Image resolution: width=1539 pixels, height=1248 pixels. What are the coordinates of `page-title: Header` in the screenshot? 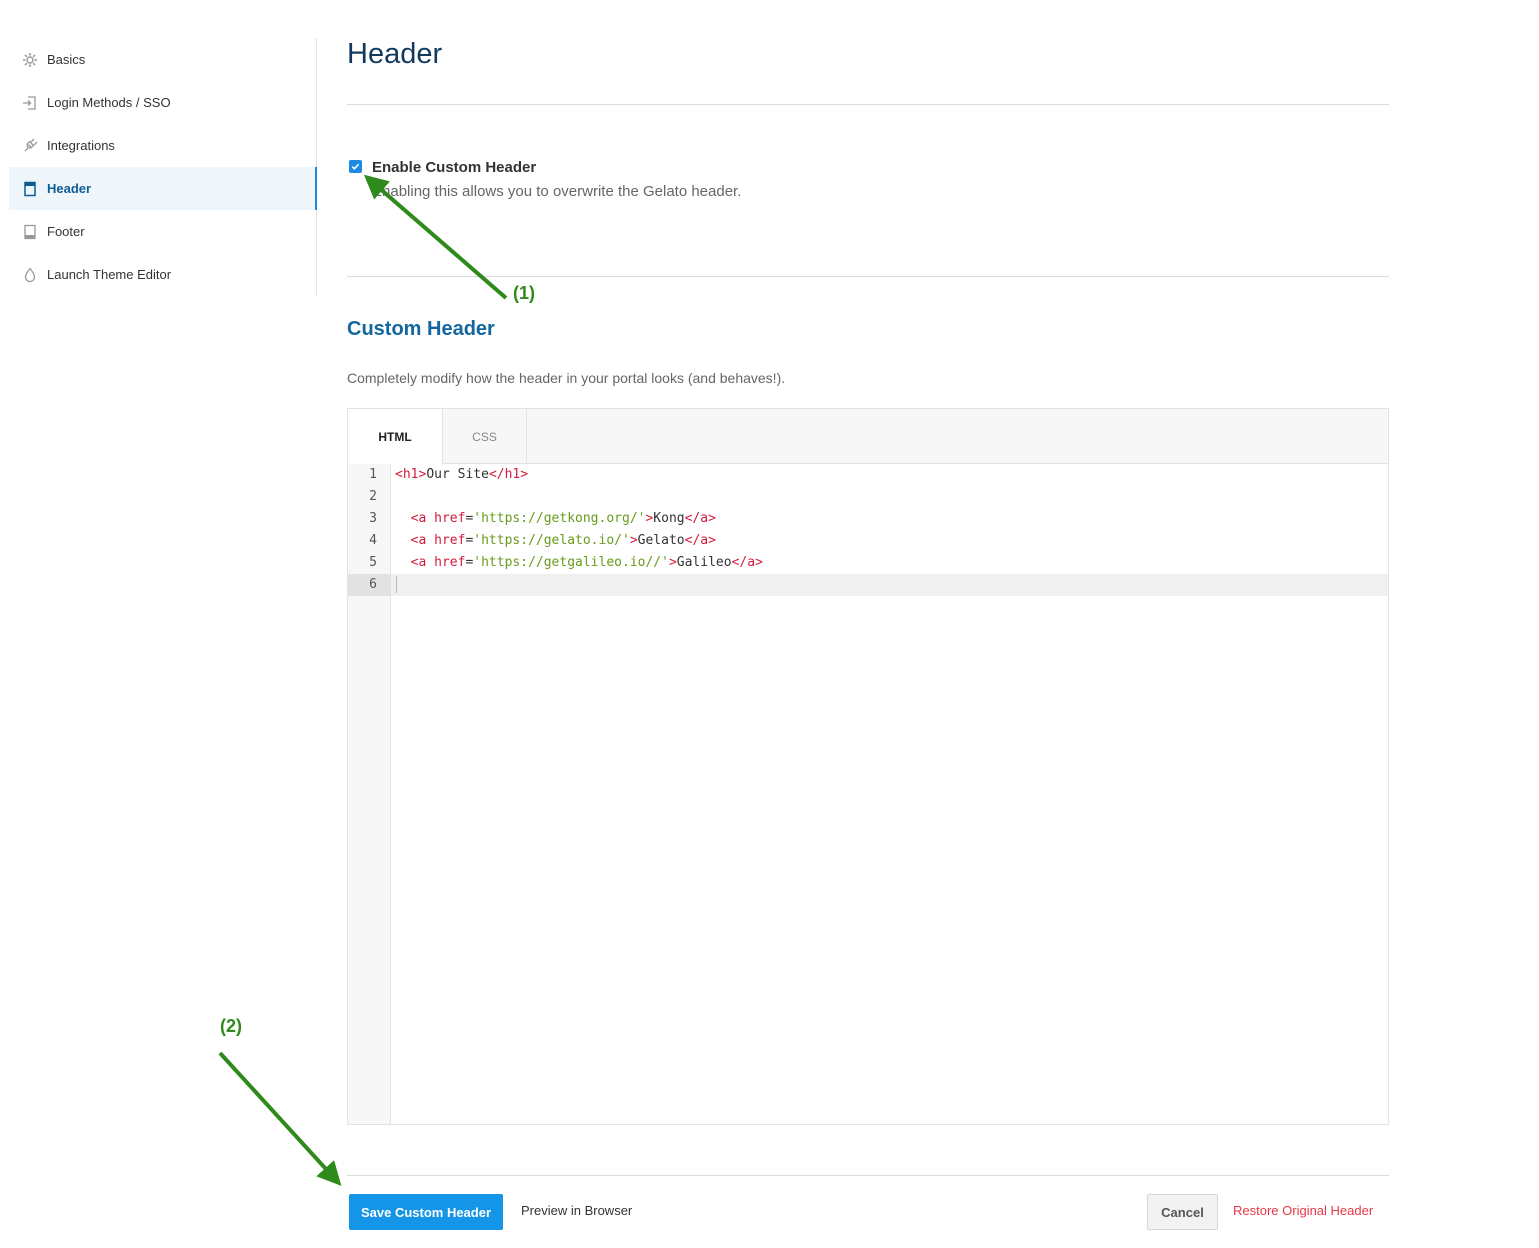 It's located at (395, 54).